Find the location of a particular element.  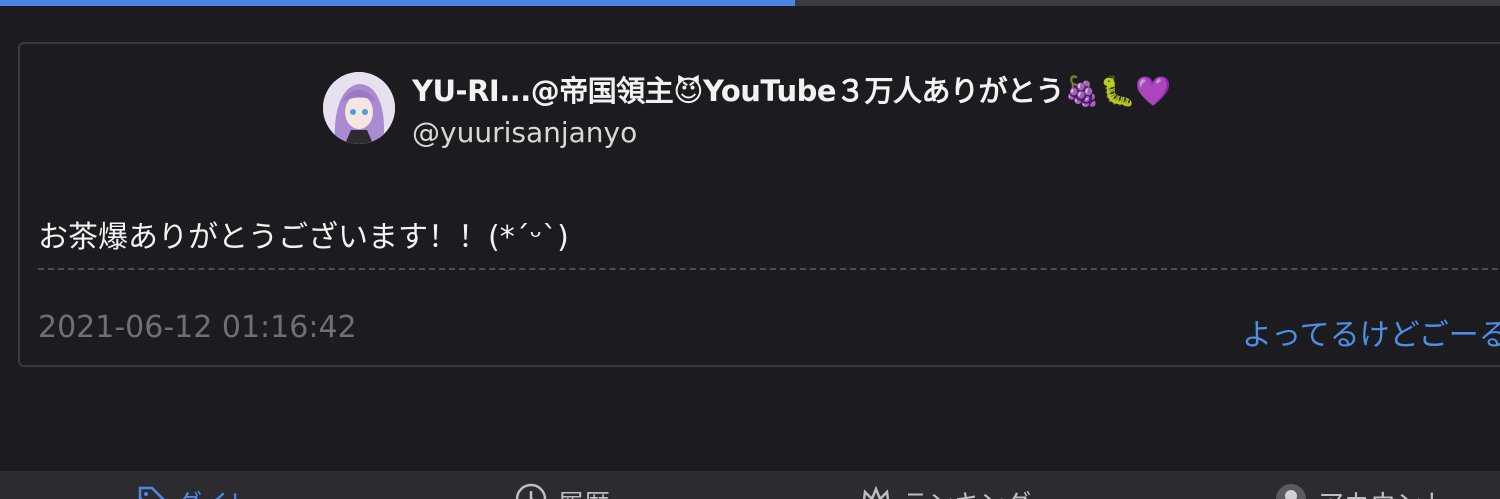

divider is located at coordinates (769, 269).